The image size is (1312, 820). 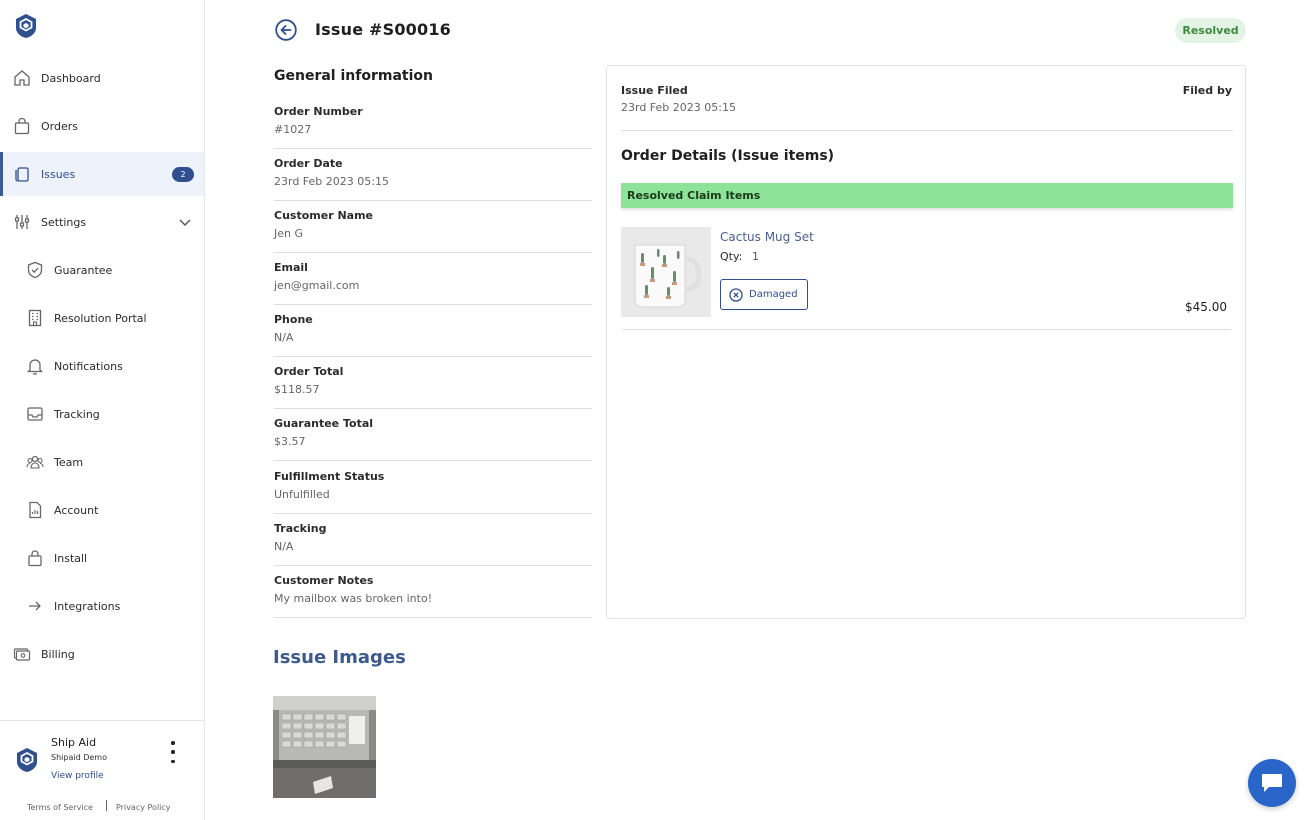 What do you see at coordinates (433, 175) in the screenshot?
I see `info-row-order-date: Order Date 23rd Feb 2023 05:15` at bounding box center [433, 175].